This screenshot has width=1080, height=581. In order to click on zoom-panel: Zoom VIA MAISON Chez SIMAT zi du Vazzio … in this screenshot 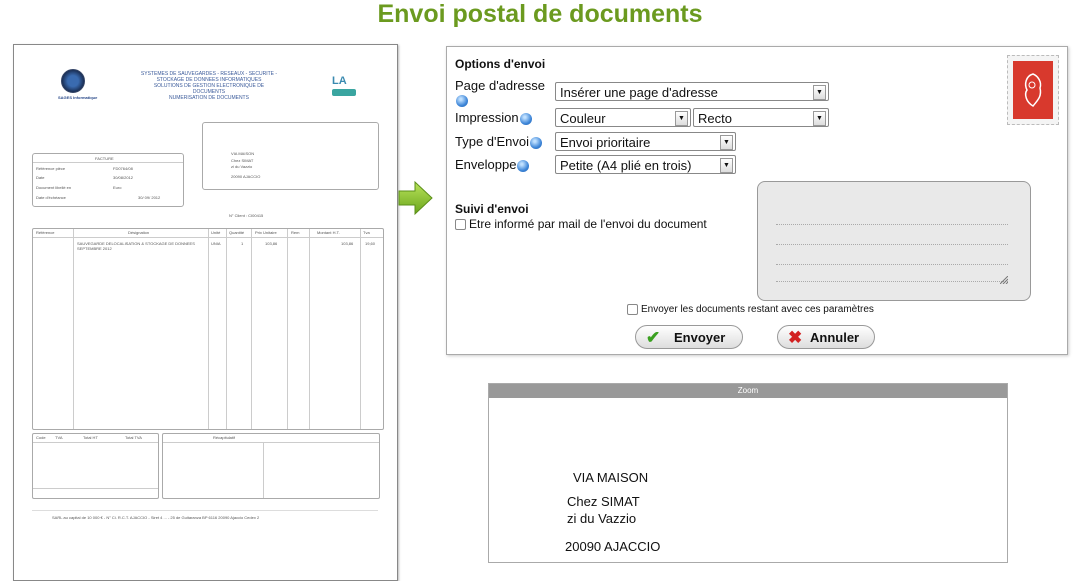, I will do `click(748, 473)`.